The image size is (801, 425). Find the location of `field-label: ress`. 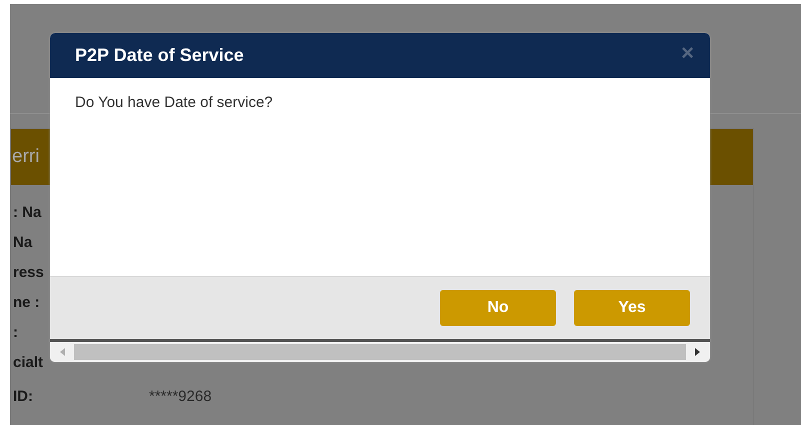

field-label: ress is located at coordinates (28, 272).